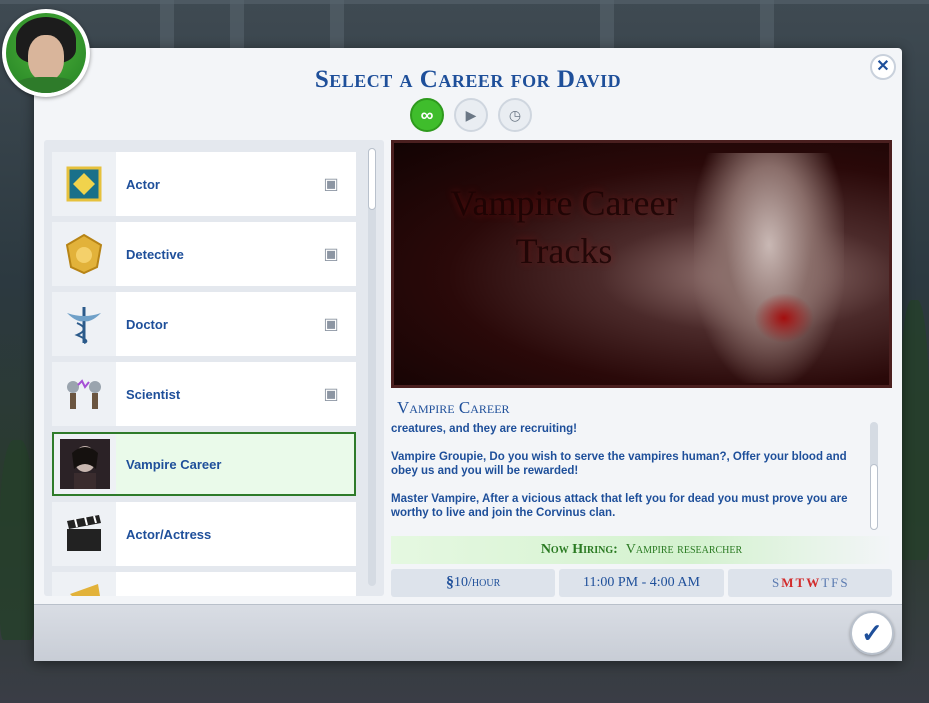 The width and height of the screenshot is (929, 703). Describe the element at coordinates (84, 254) in the screenshot. I see `detective-badge-icon` at that location.